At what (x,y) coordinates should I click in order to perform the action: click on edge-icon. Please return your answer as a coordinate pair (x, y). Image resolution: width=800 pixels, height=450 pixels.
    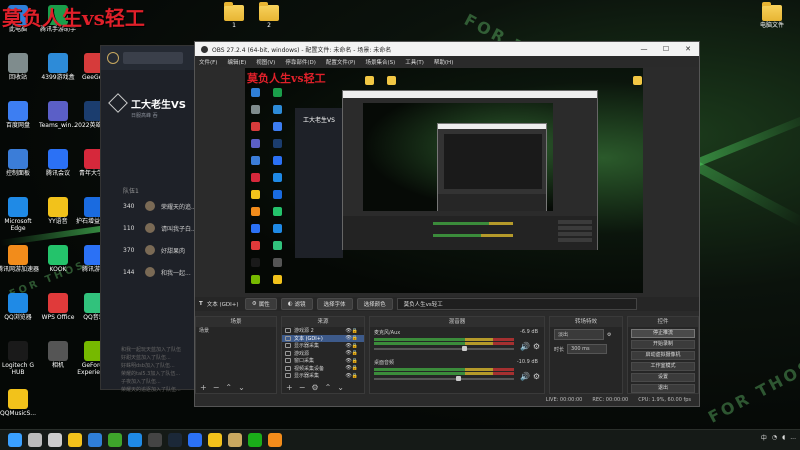
    Looking at the image, I should click on (135, 440).